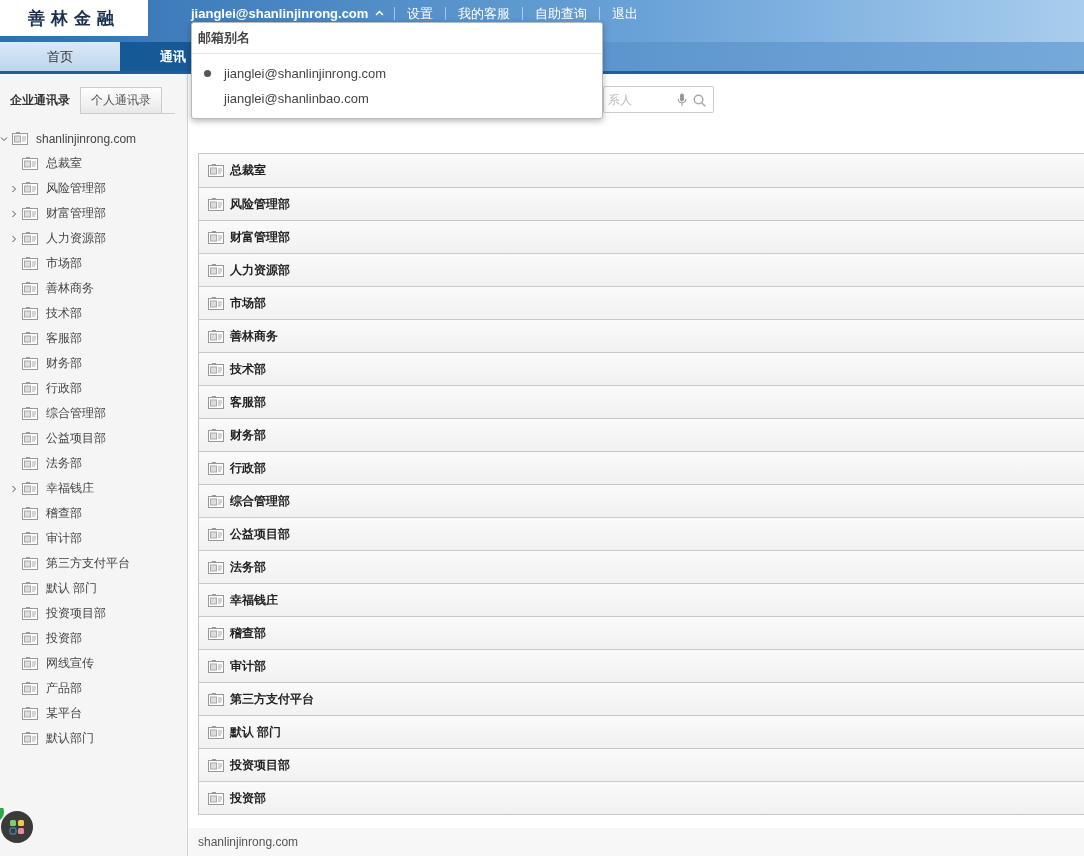 Image resolution: width=1084 pixels, height=856 pixels. Describe the element at coordinates (641, 698) in the screenshot. I see `department-row: 第三方支付平台` at that location.